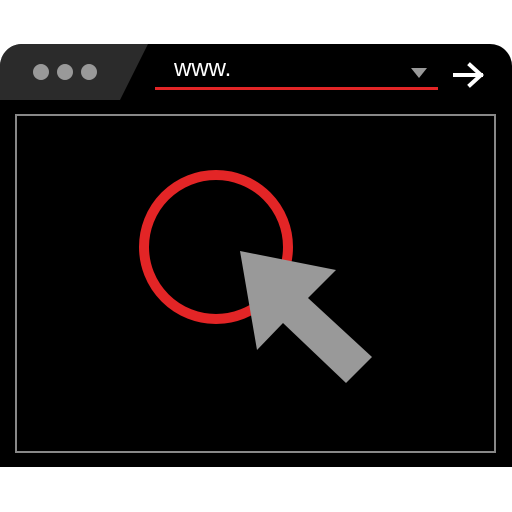 The height and width of the screenshot is (512, 512). Describe the element at coordinates (256, 72) in the screenshot. I see `title-bar: www.` at that location.